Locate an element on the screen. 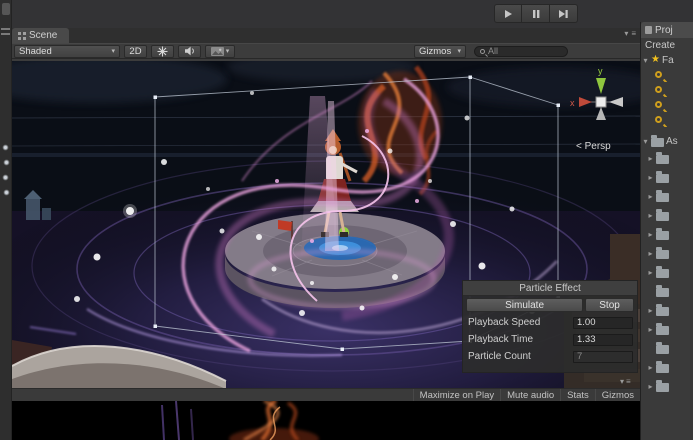 This screenshot has width=693, height=440. particle-count-label: Particle Count is located at coordinates (499, 356).